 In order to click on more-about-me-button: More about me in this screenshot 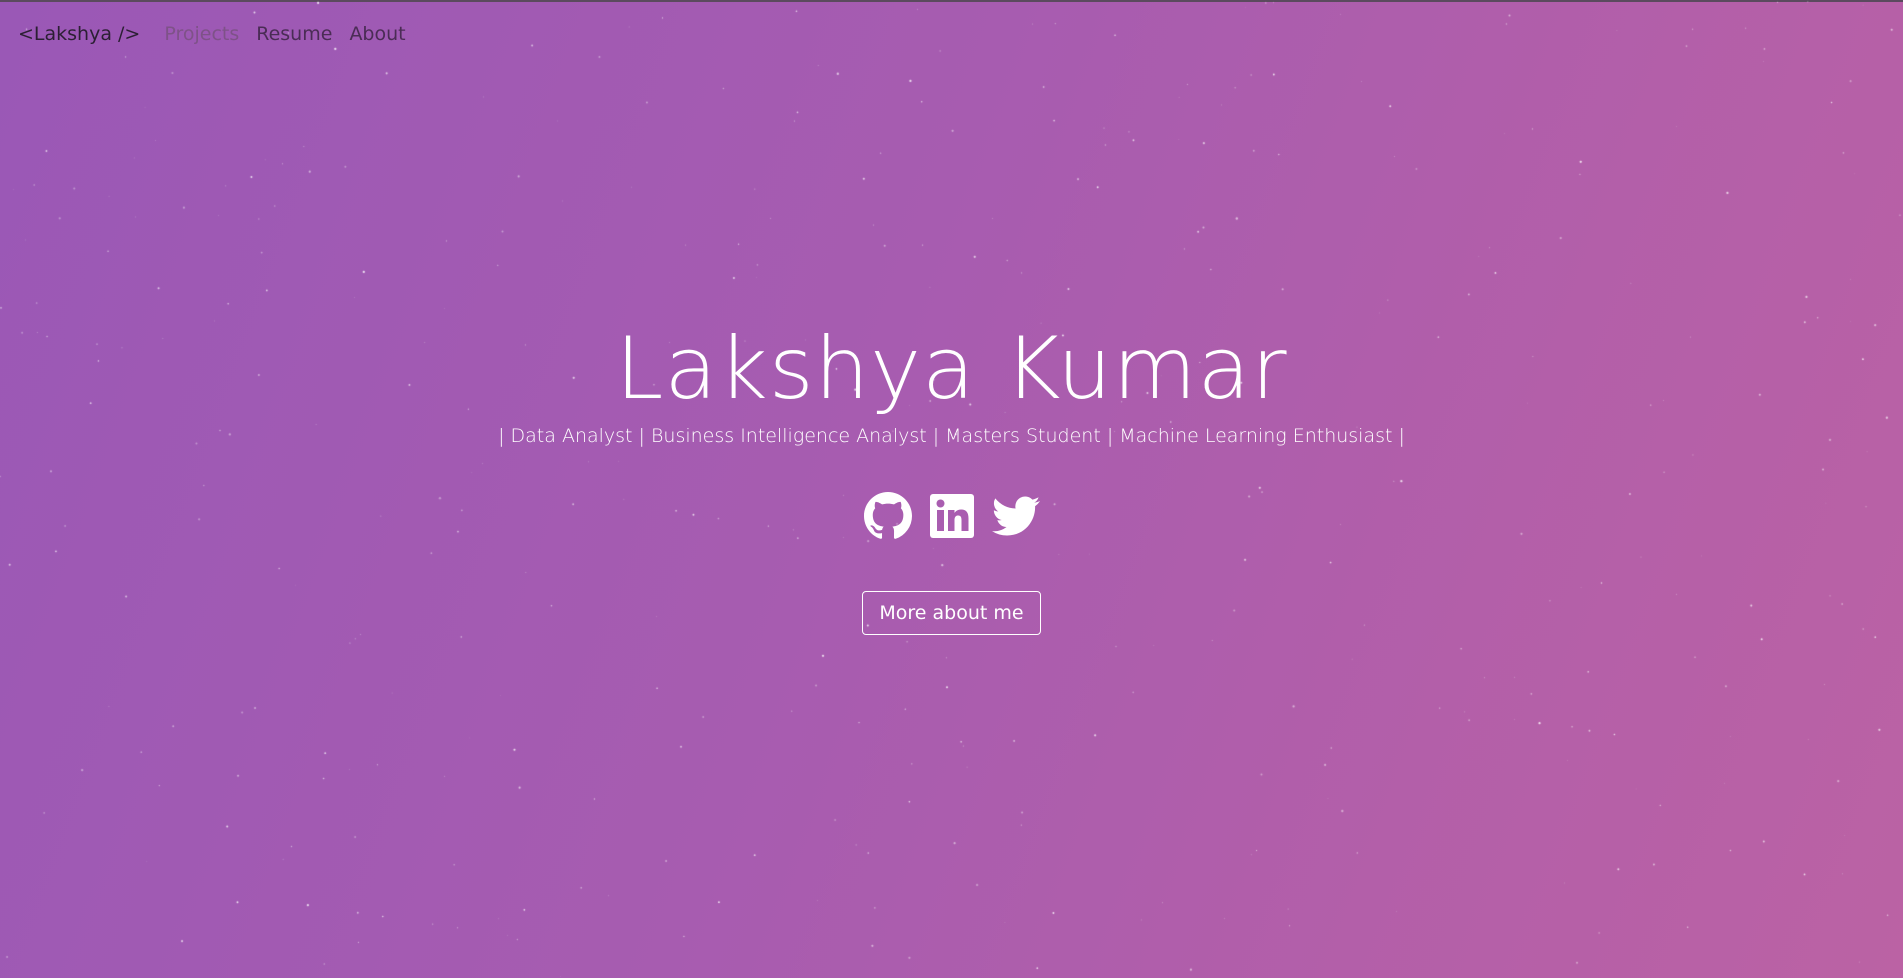, I will do `click(951, 612)`.